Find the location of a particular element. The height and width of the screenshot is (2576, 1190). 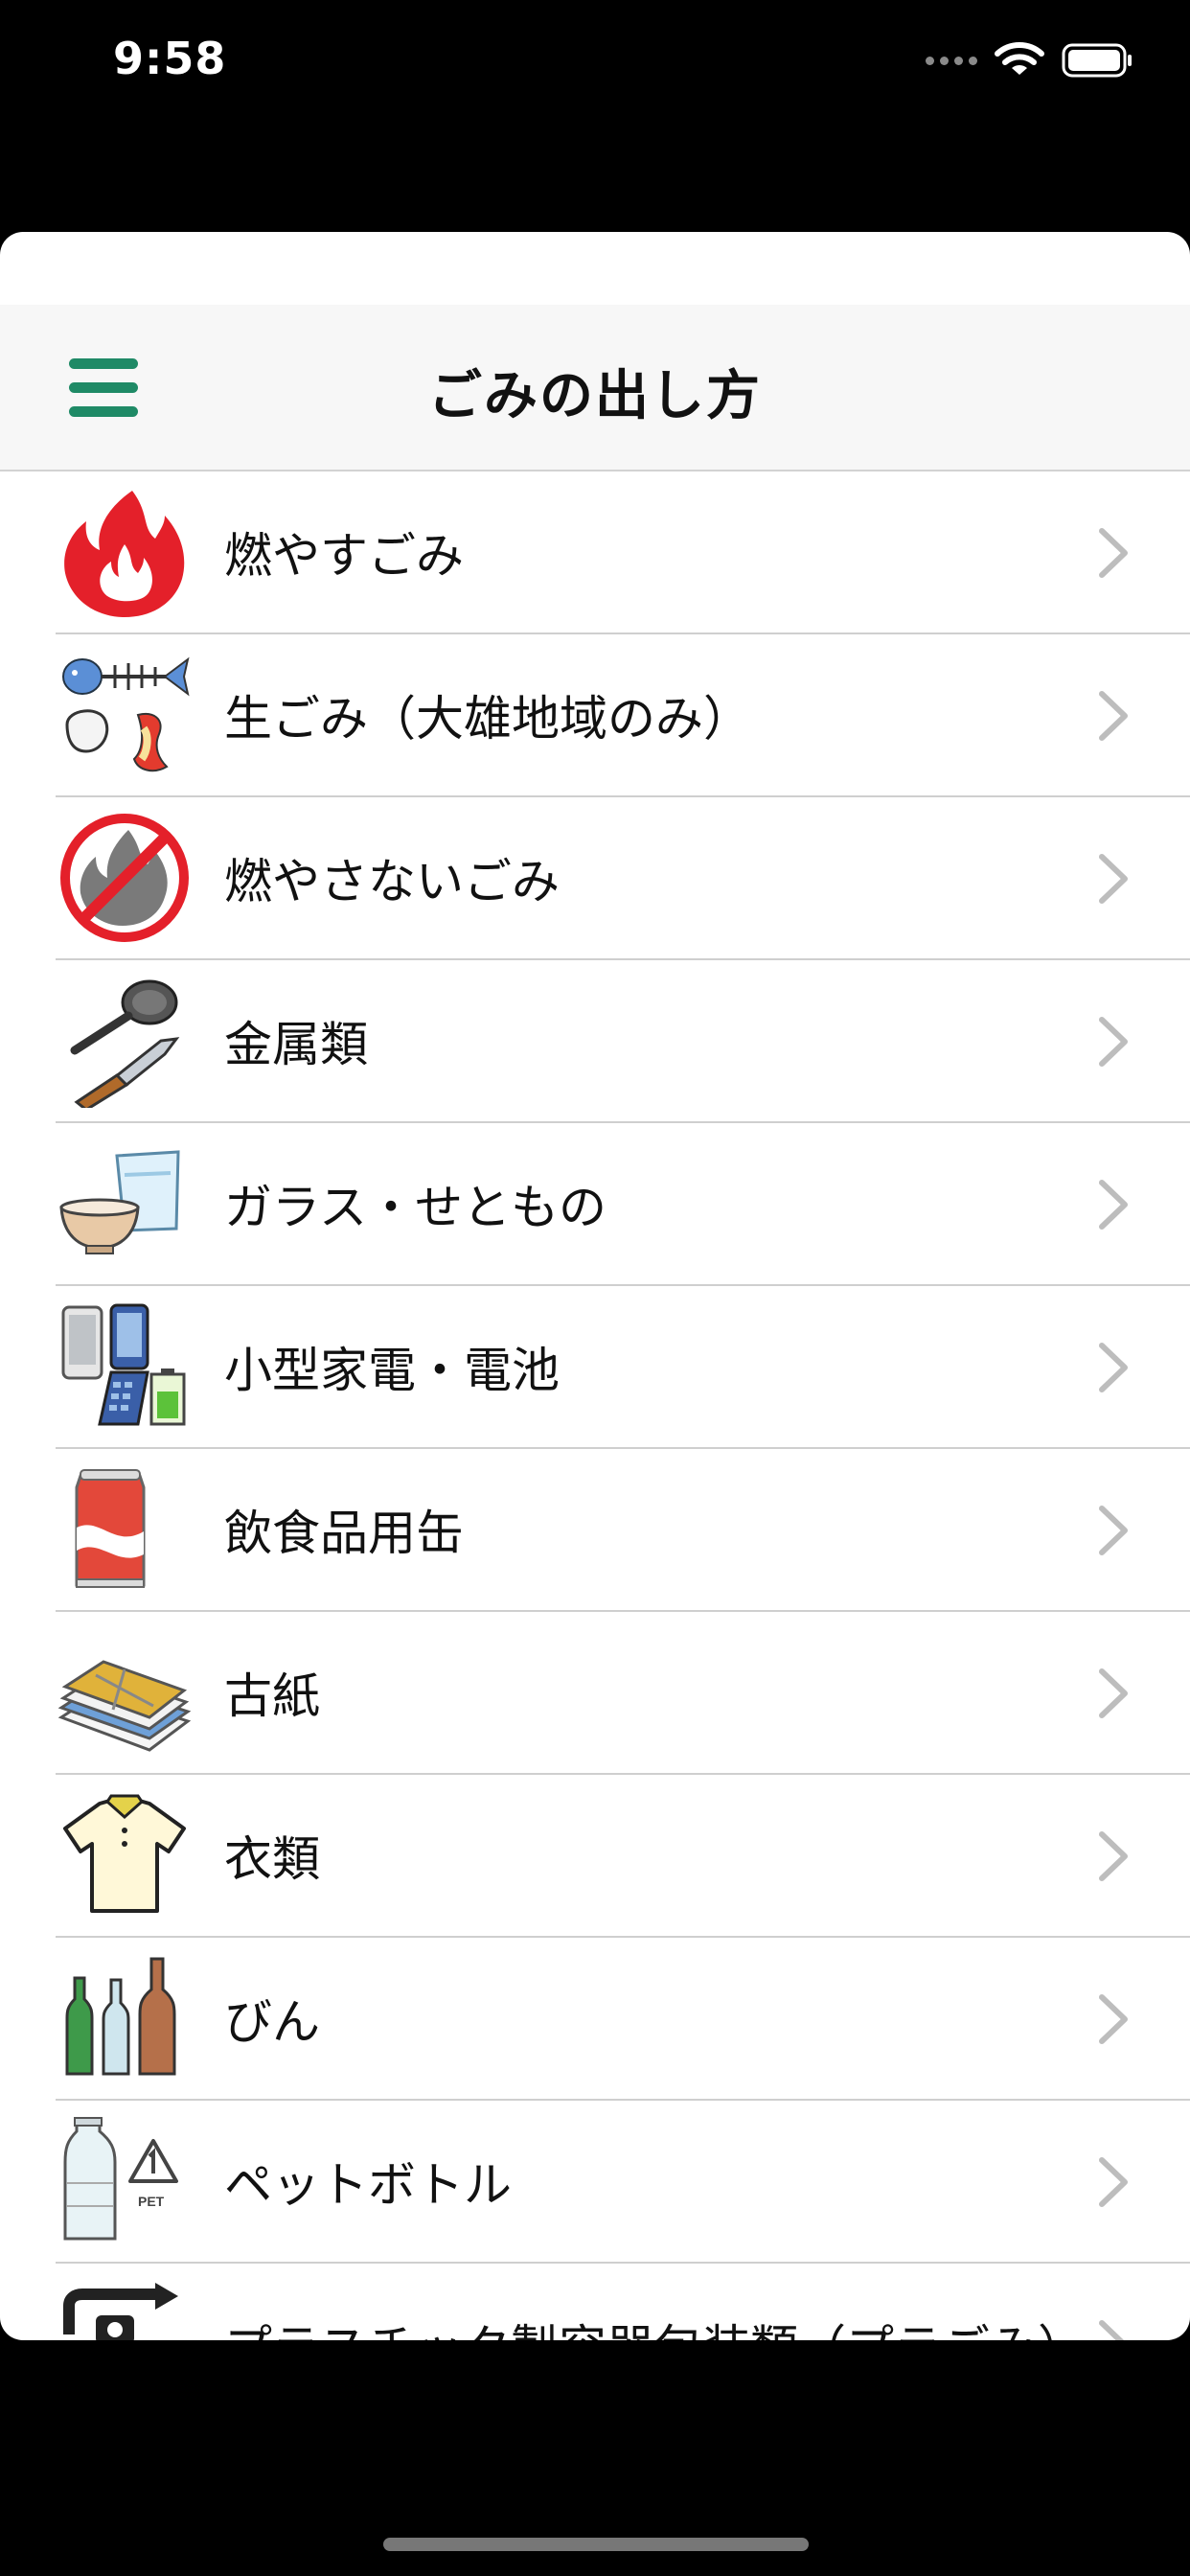

list-item-label: 生ごみ（大雄地域のみ） is located at coordinates (488, 719).